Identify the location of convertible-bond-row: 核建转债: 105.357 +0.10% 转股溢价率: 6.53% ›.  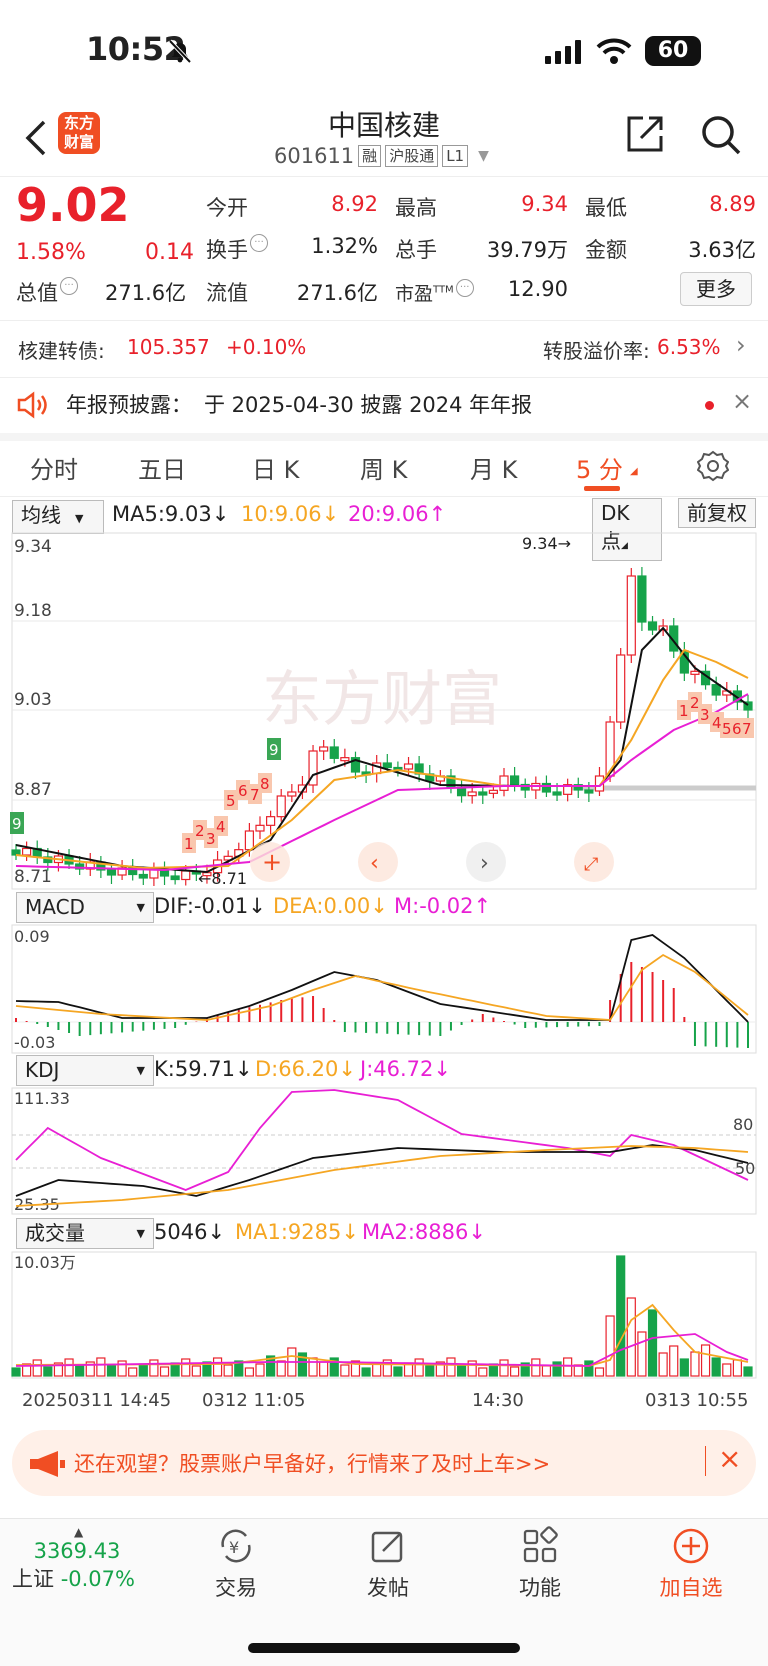
(384, 349).